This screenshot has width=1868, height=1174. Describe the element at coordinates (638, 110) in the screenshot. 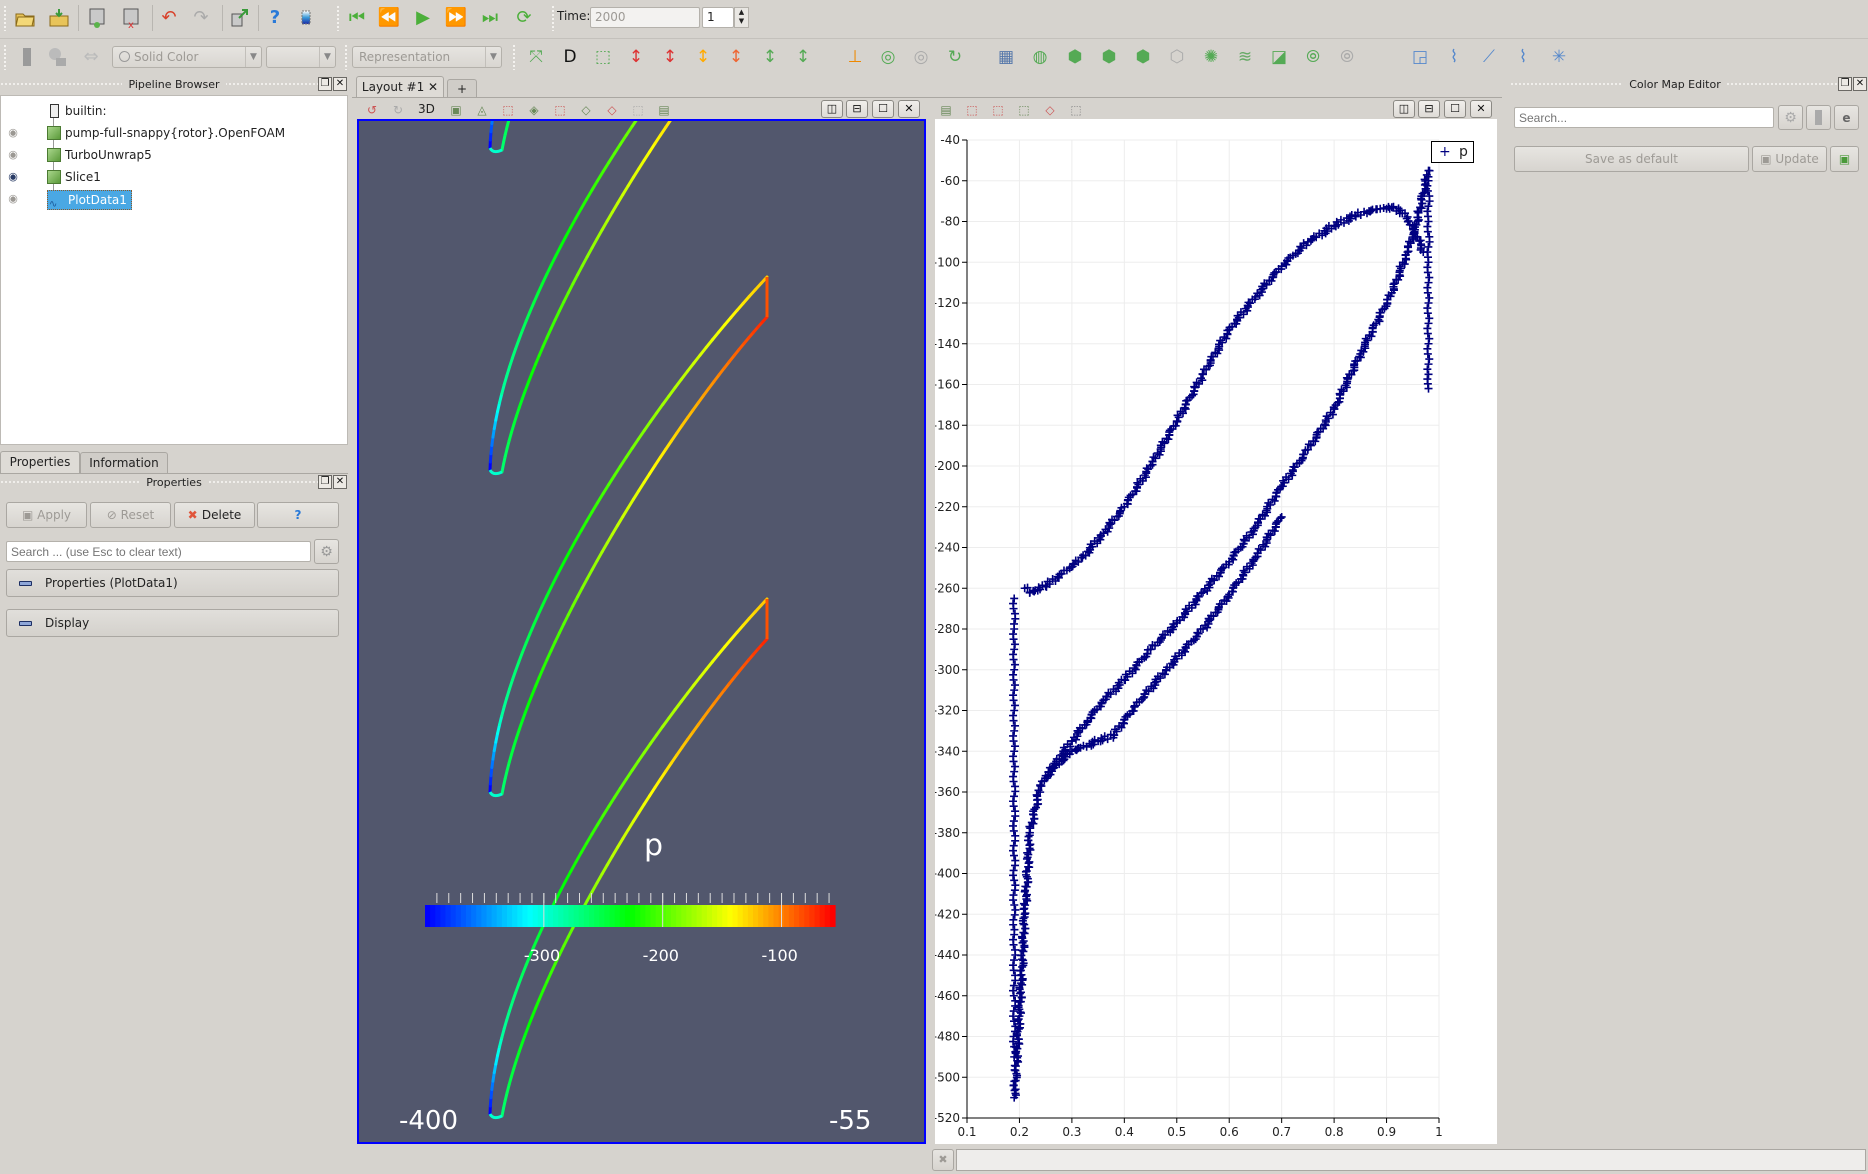

I see `clear-selection-icon: ⬚` at that location.